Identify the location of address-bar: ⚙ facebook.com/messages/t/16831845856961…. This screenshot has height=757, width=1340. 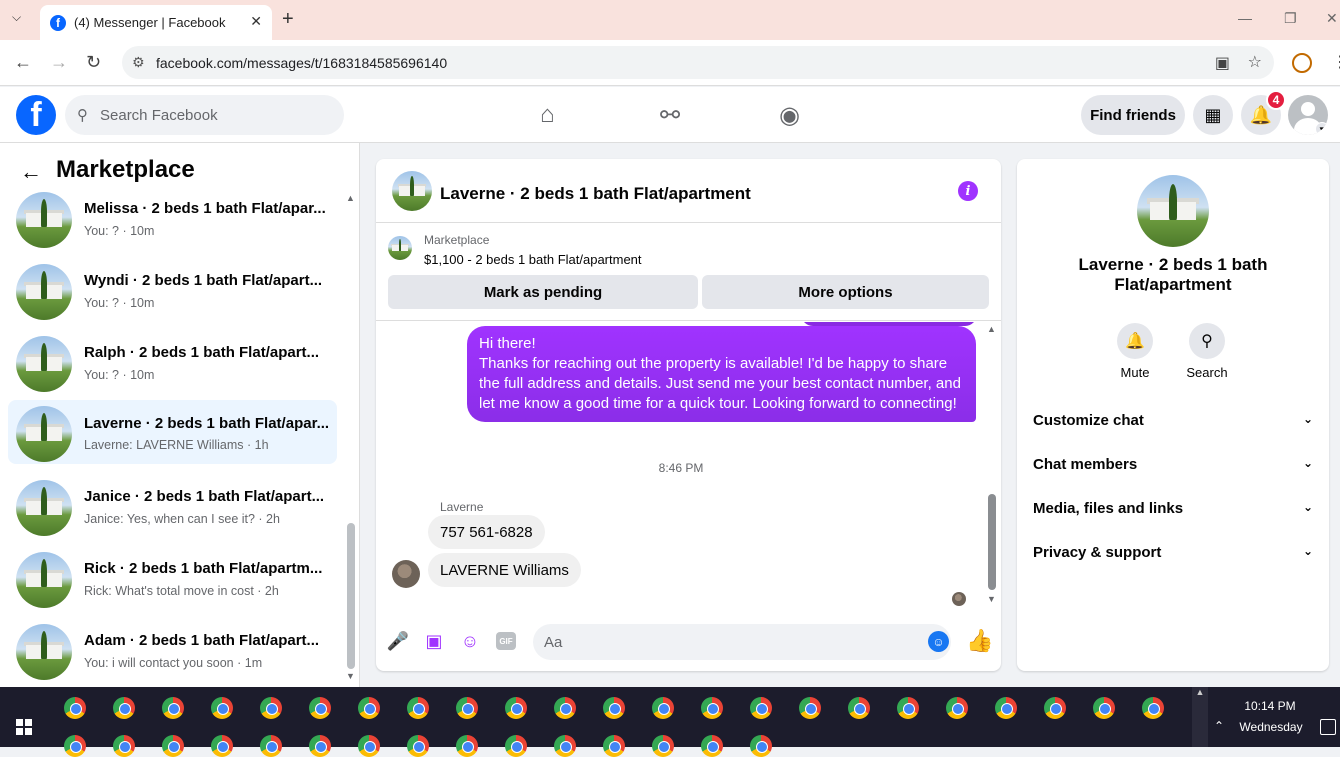
(698, 62).